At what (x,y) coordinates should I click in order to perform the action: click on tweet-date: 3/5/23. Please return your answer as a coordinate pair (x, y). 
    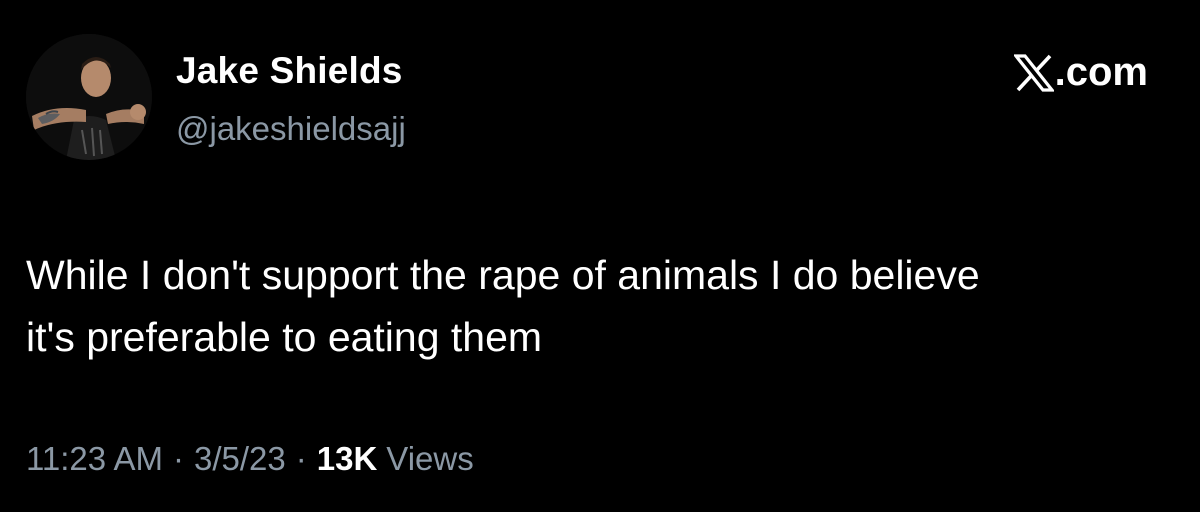
    Looking at the image, I should click on (240, 459).